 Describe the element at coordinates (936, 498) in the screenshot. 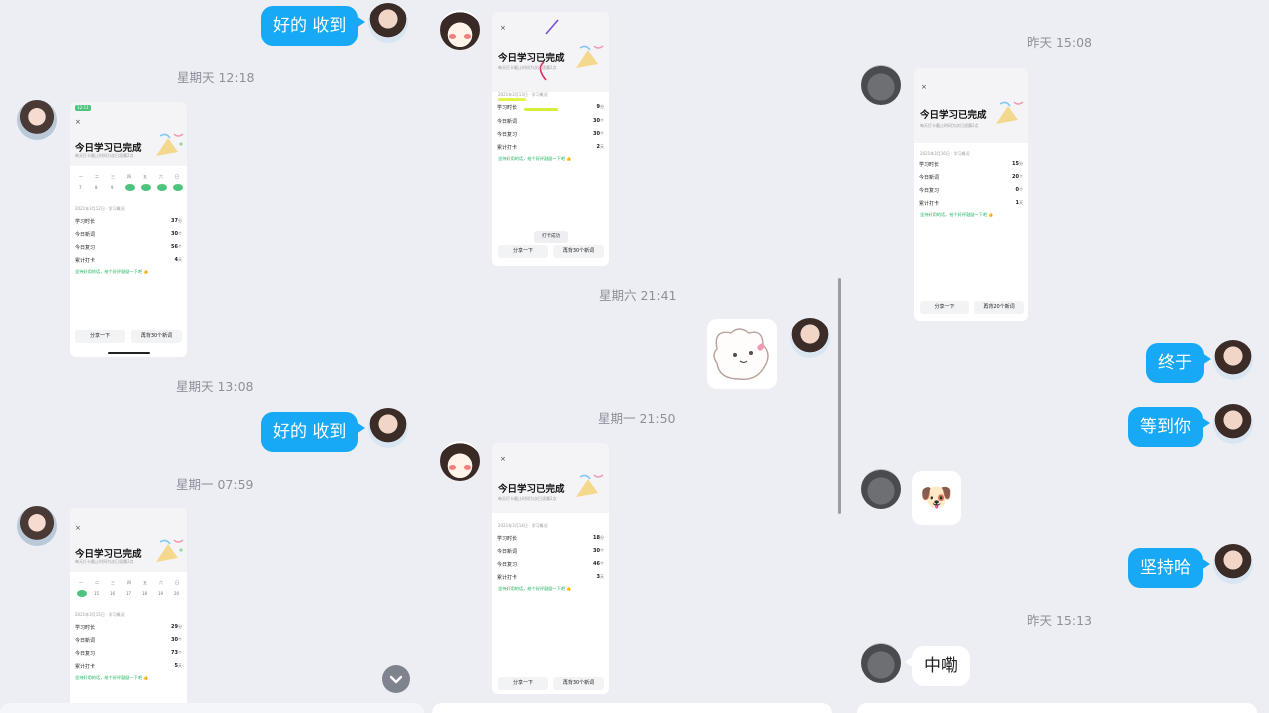

I see `sticker-message: 🐶` at that location.